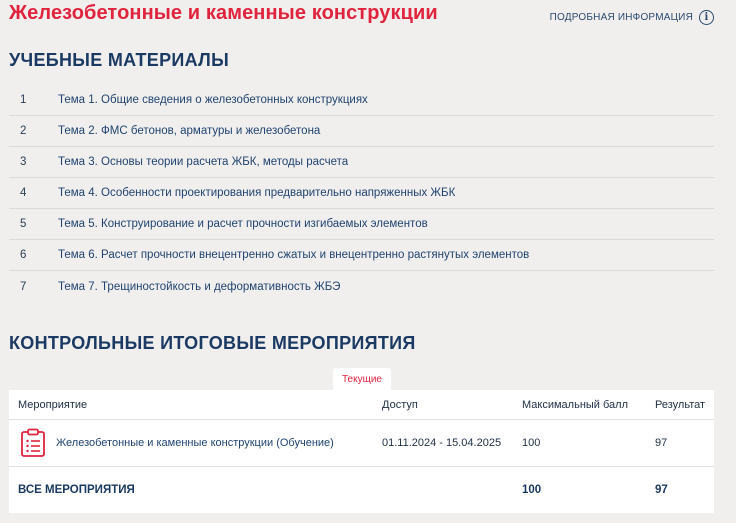 Image resolution: width=736 pixels, height=523 pixels. Describe the element at coordinates (621, 17) in the screenshot. I see `details-link-label: ПОДРОБНАЯ ИНФОРМАЦИЯ` at that location.